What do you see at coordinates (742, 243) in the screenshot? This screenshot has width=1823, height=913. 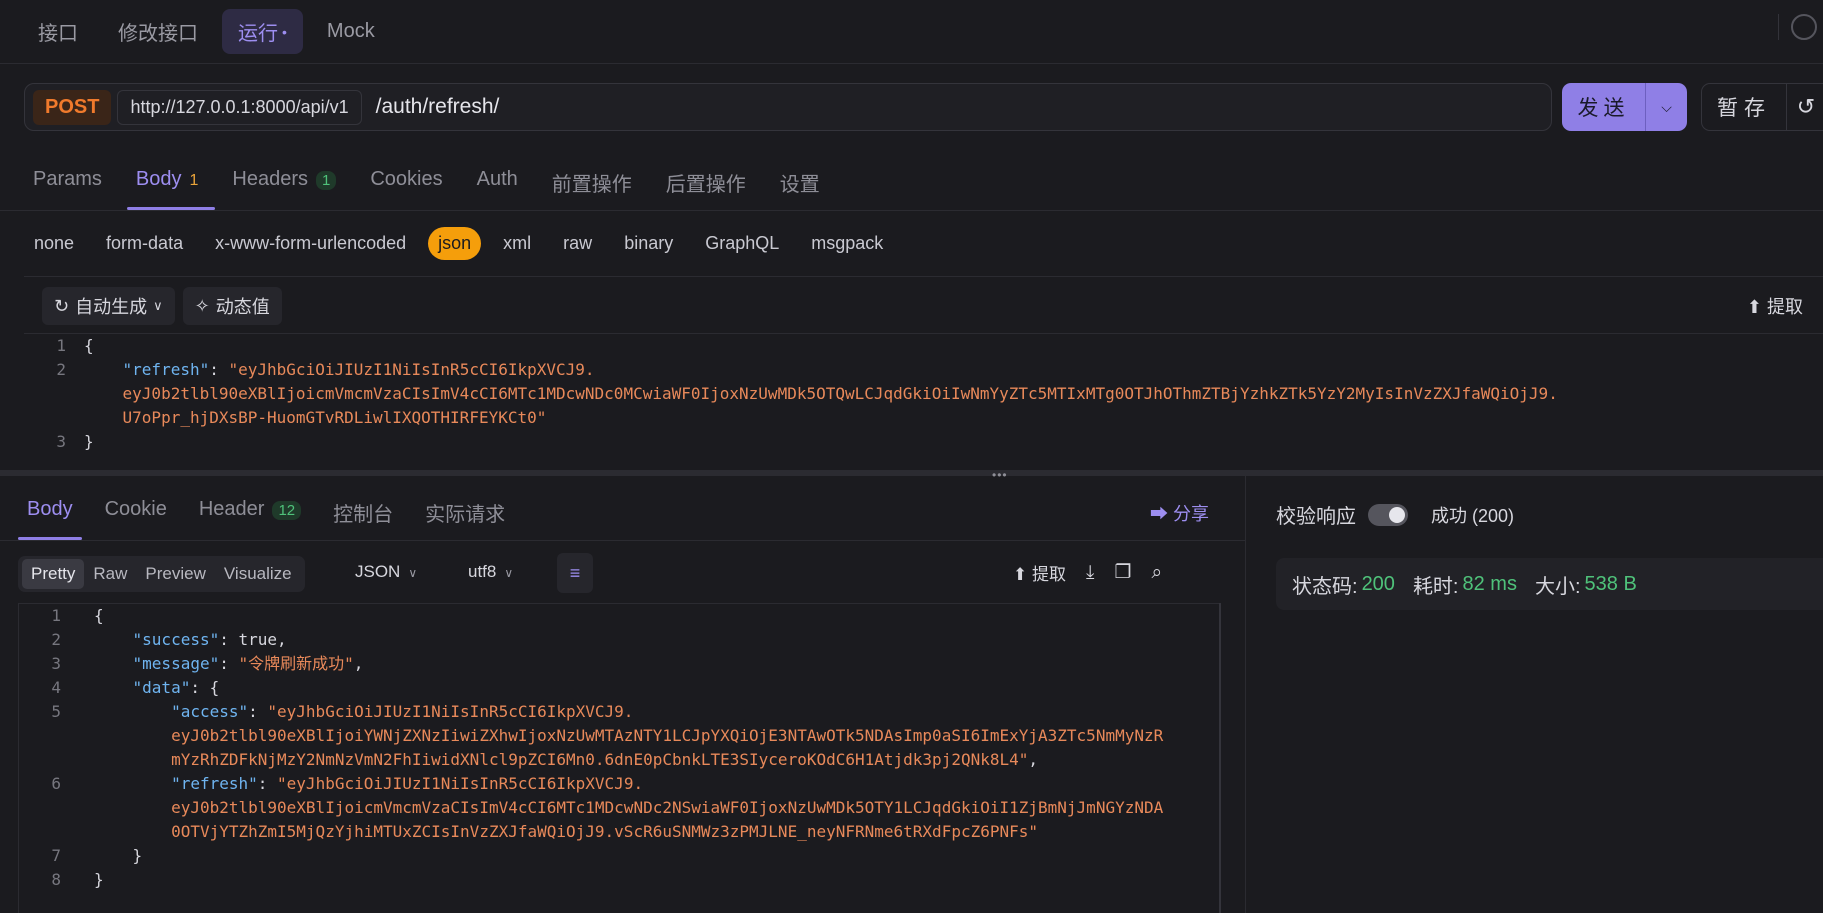 I see `body-type-graphql: GraphQL` at bounding box center [742, 243].